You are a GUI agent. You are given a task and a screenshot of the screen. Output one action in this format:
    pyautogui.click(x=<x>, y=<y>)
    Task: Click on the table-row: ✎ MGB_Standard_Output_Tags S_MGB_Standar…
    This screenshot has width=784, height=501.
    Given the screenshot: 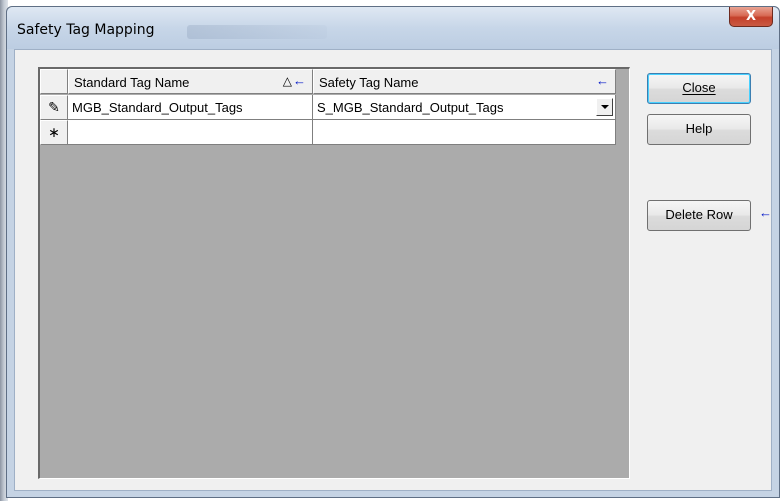 What is the action you would take?
    pyautogui.click(x=328, y=107)
    